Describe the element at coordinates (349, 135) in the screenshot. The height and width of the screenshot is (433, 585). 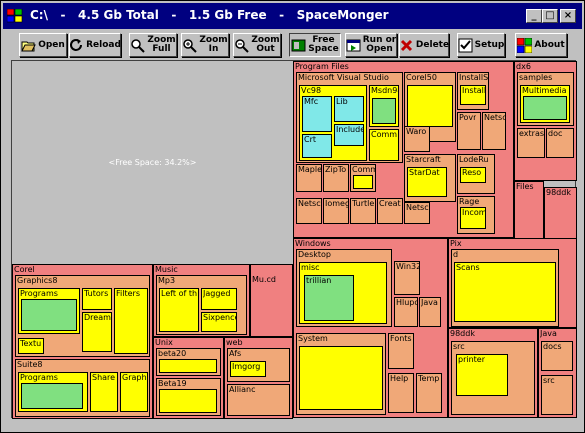
I see `folder-include: Include` at that location.